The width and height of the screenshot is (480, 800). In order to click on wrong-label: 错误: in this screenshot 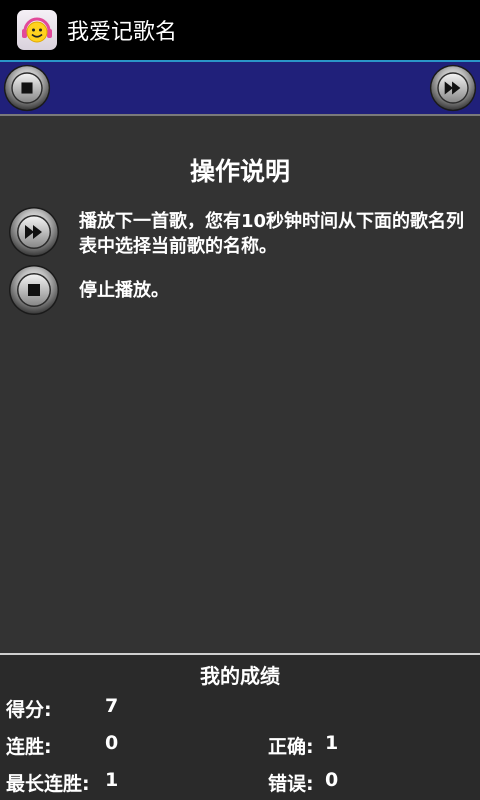, I will do `click(291, 784)`.